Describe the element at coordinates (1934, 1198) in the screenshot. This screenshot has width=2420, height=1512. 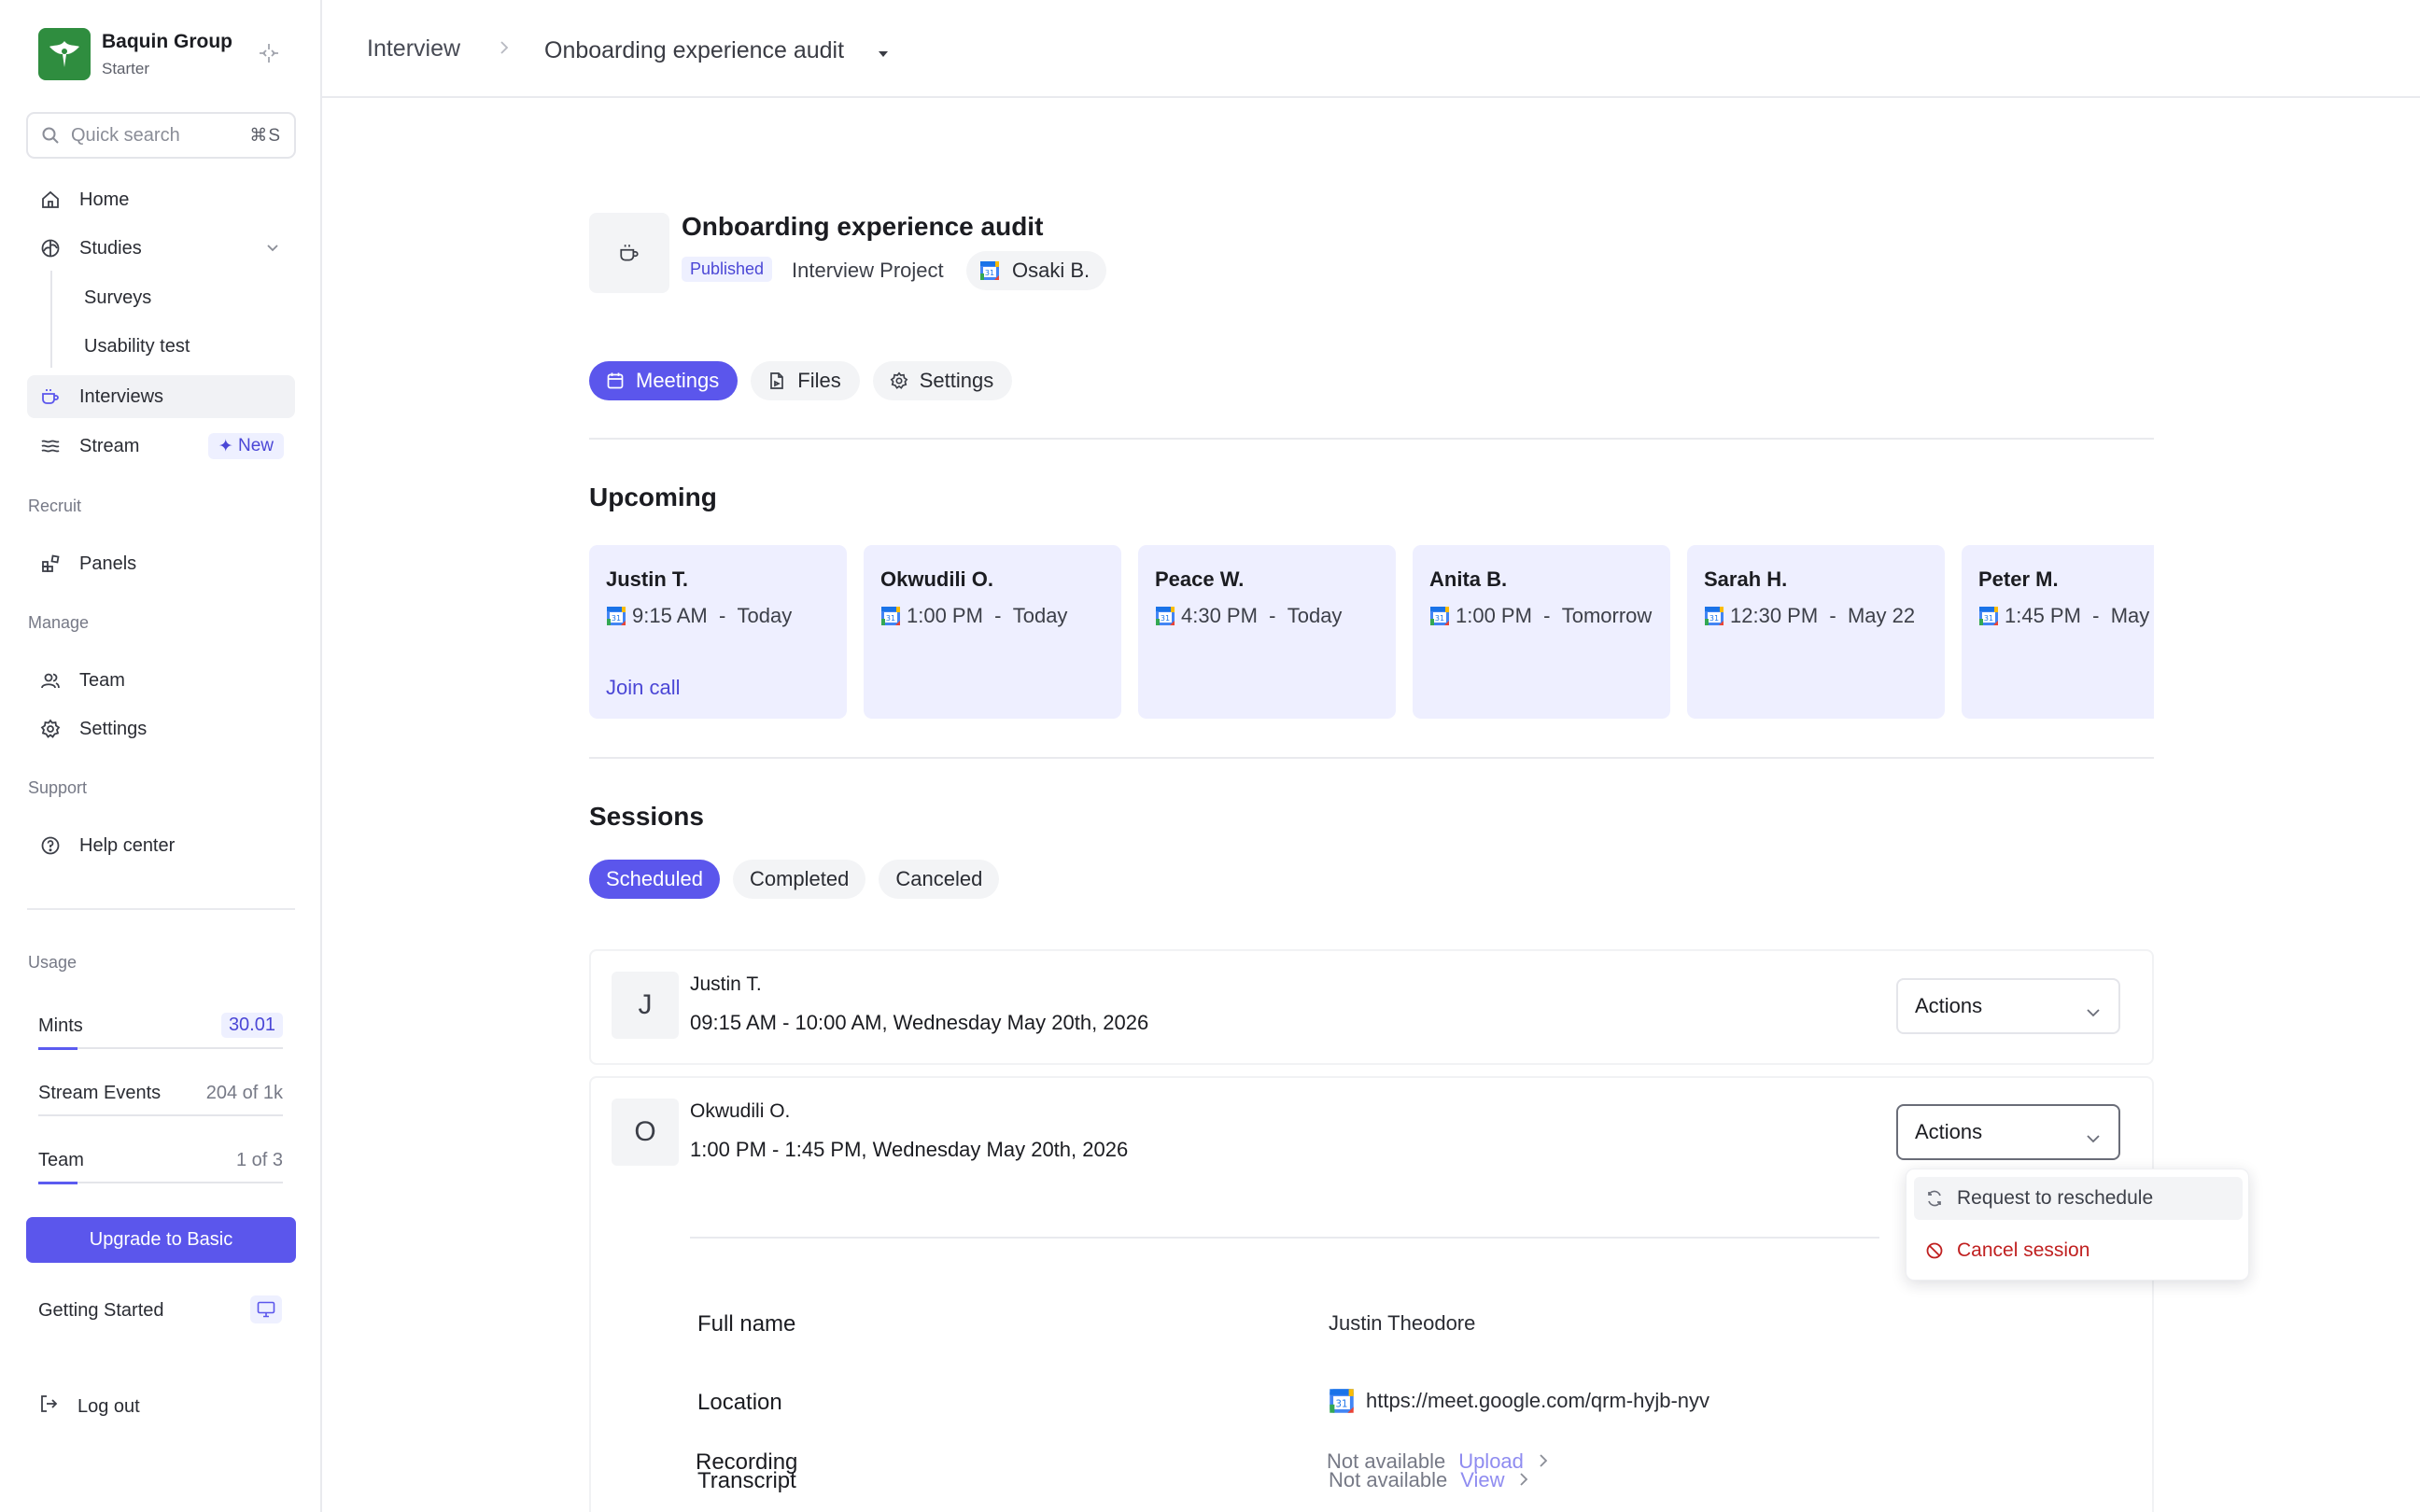
I see `refresh-icon` at that location.